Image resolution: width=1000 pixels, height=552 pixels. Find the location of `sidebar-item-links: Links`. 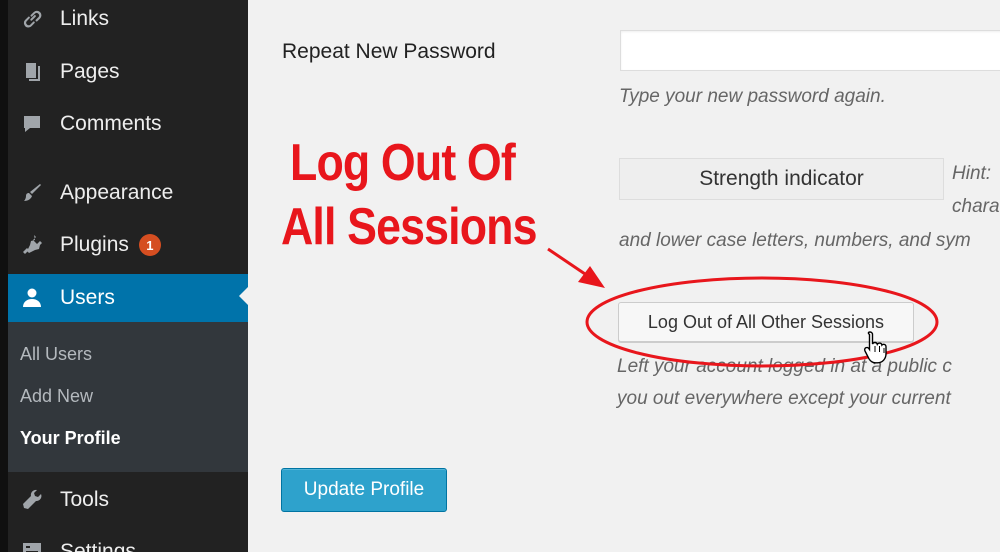

sidebar-item-links: Links is located at coordinates (128, 20).